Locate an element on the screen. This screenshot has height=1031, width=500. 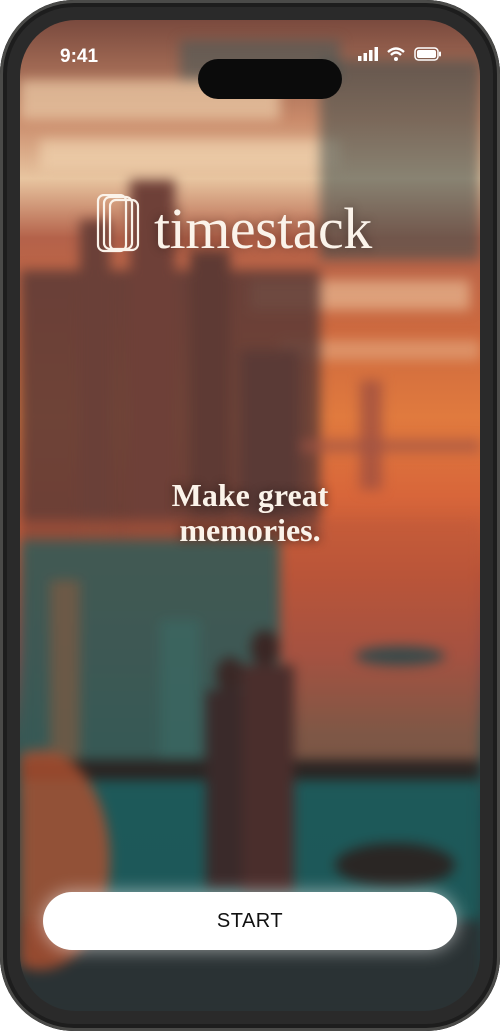
dynamic-island is located at coordinates (270, 79).